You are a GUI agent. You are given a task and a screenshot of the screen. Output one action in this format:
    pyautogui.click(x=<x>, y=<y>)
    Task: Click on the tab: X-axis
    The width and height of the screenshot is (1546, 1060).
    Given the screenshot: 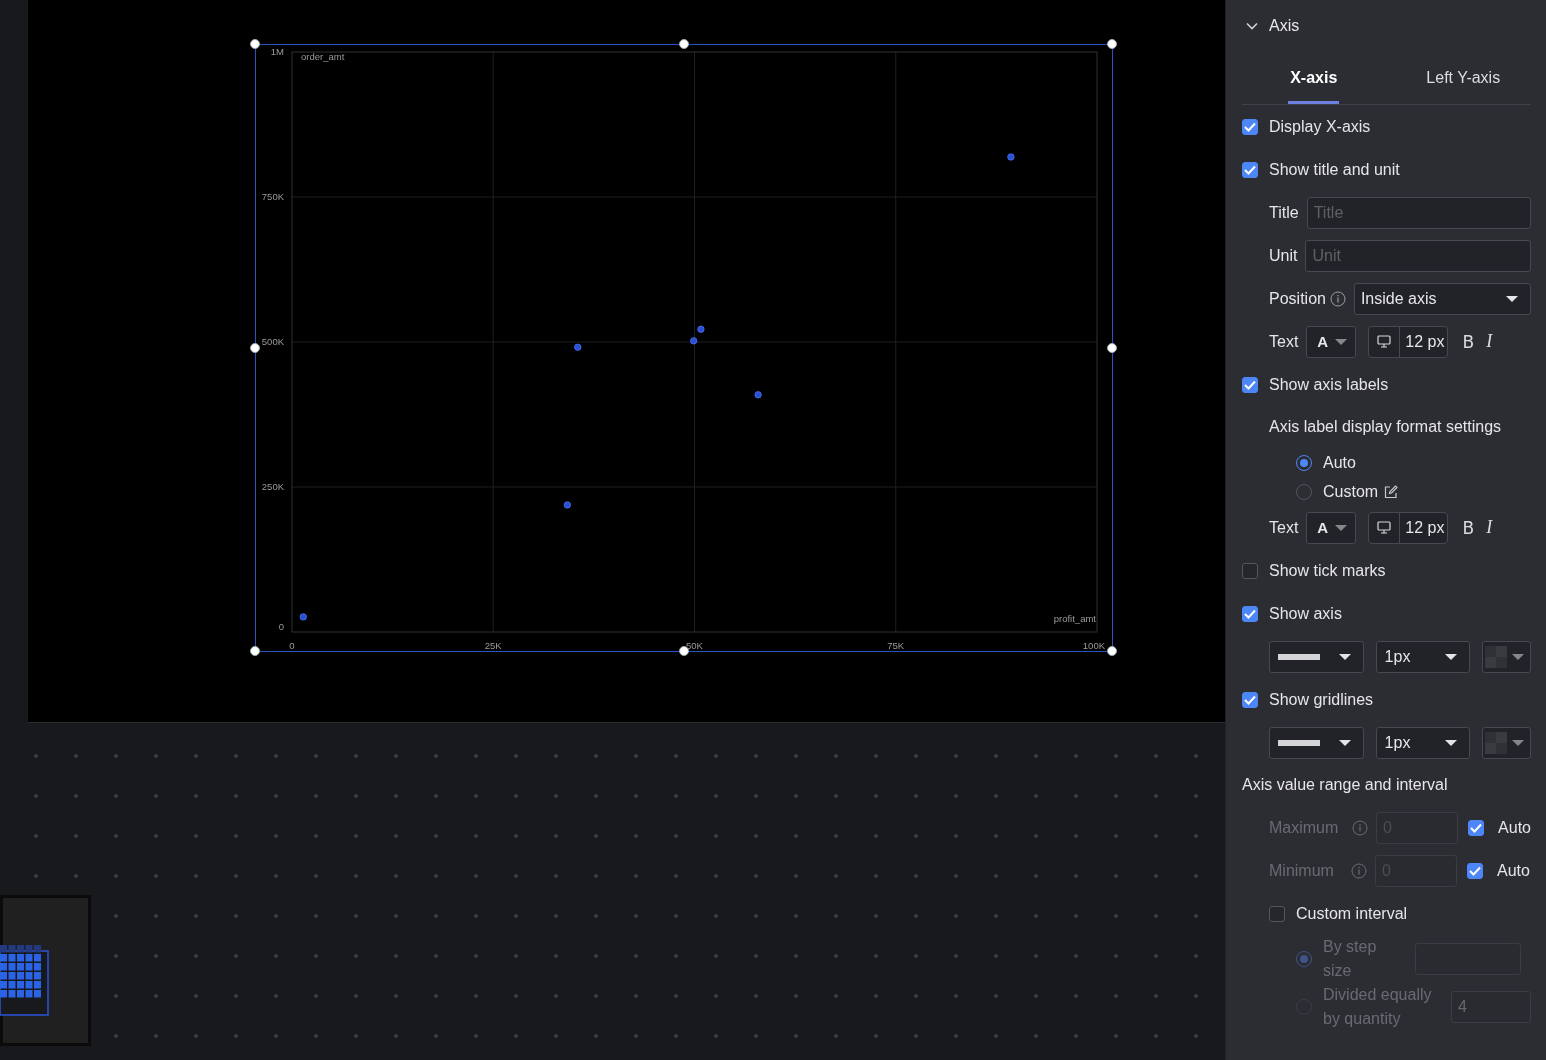 What is the action you would take?
    pyautogui.click(x=1314, y=78)
    